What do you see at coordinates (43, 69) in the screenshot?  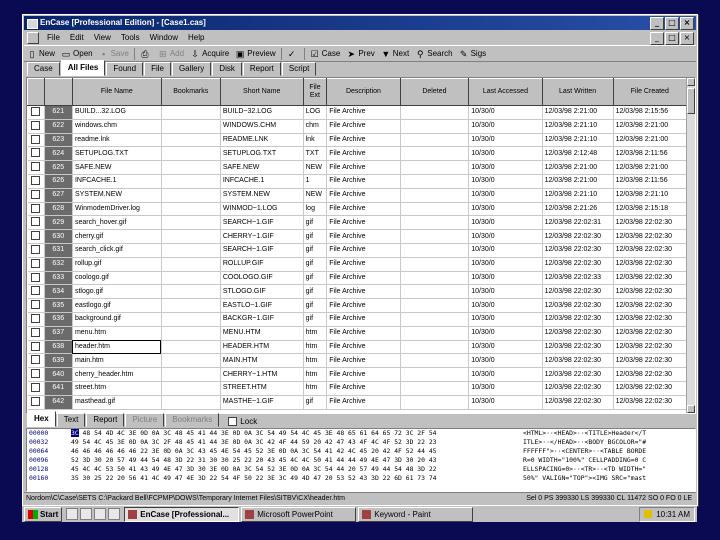 I see `tab-case: Case` at bounding box center [43, 69].